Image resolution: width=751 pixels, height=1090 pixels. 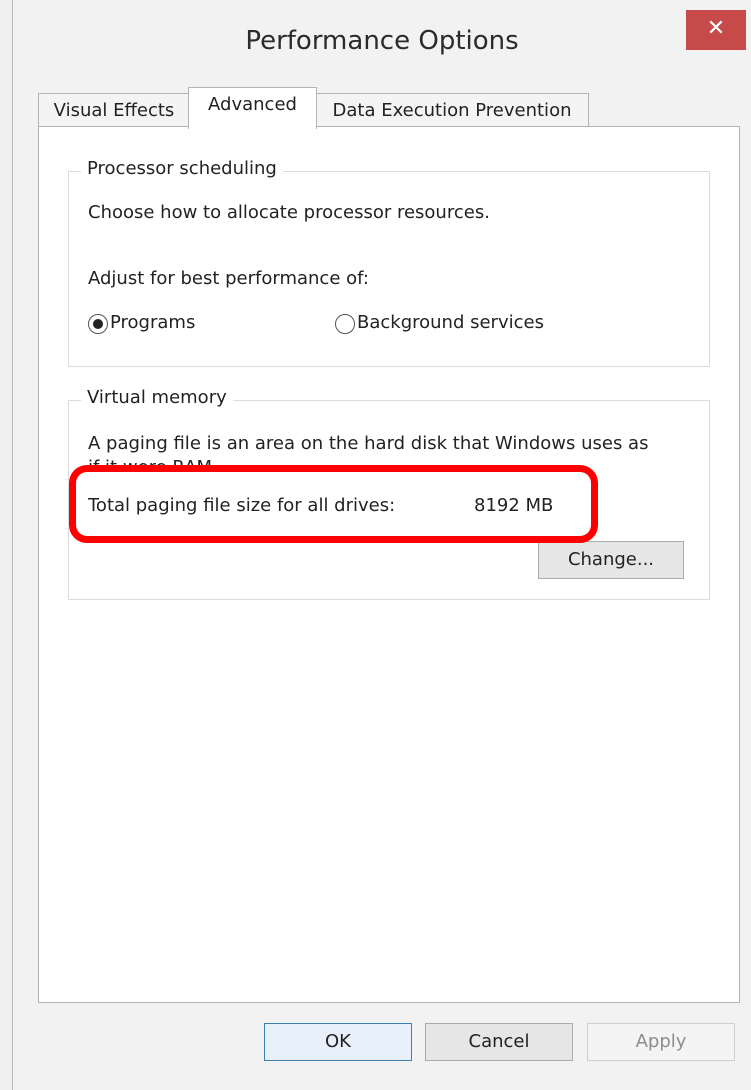 I want to click on highlight-annotation, so click(x=333, y=504).